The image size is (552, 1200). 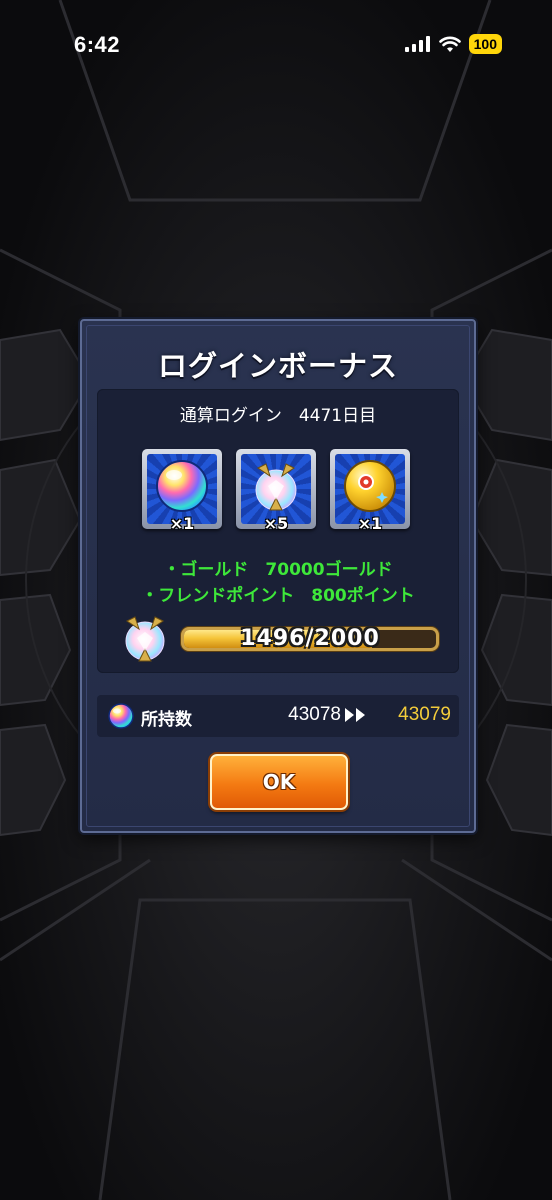 I want to click on owned-count-row: 所持数 43078 43079, so click(x=278, y=716).